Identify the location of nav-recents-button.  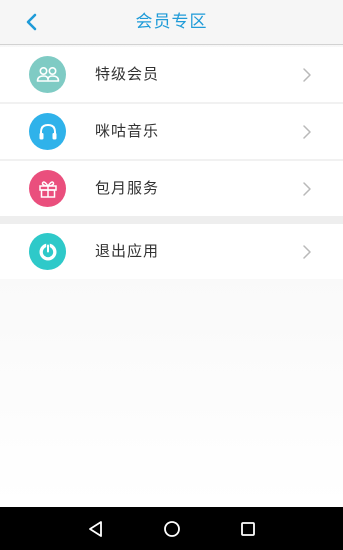
(248, 529).